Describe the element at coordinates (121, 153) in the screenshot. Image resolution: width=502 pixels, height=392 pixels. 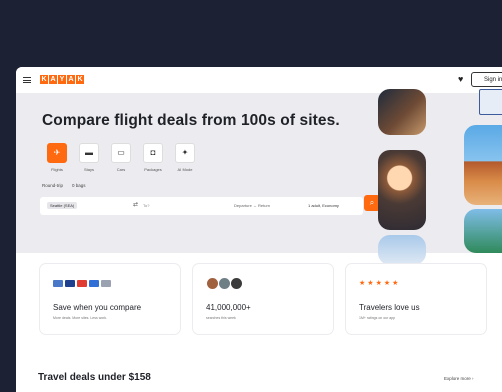
I see `car-icon: ▭` at that location.